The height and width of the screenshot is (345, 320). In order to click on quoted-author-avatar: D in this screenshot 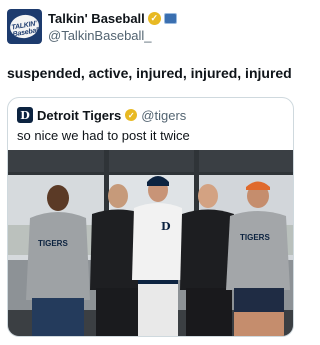, I will do `click(25, 115)`.